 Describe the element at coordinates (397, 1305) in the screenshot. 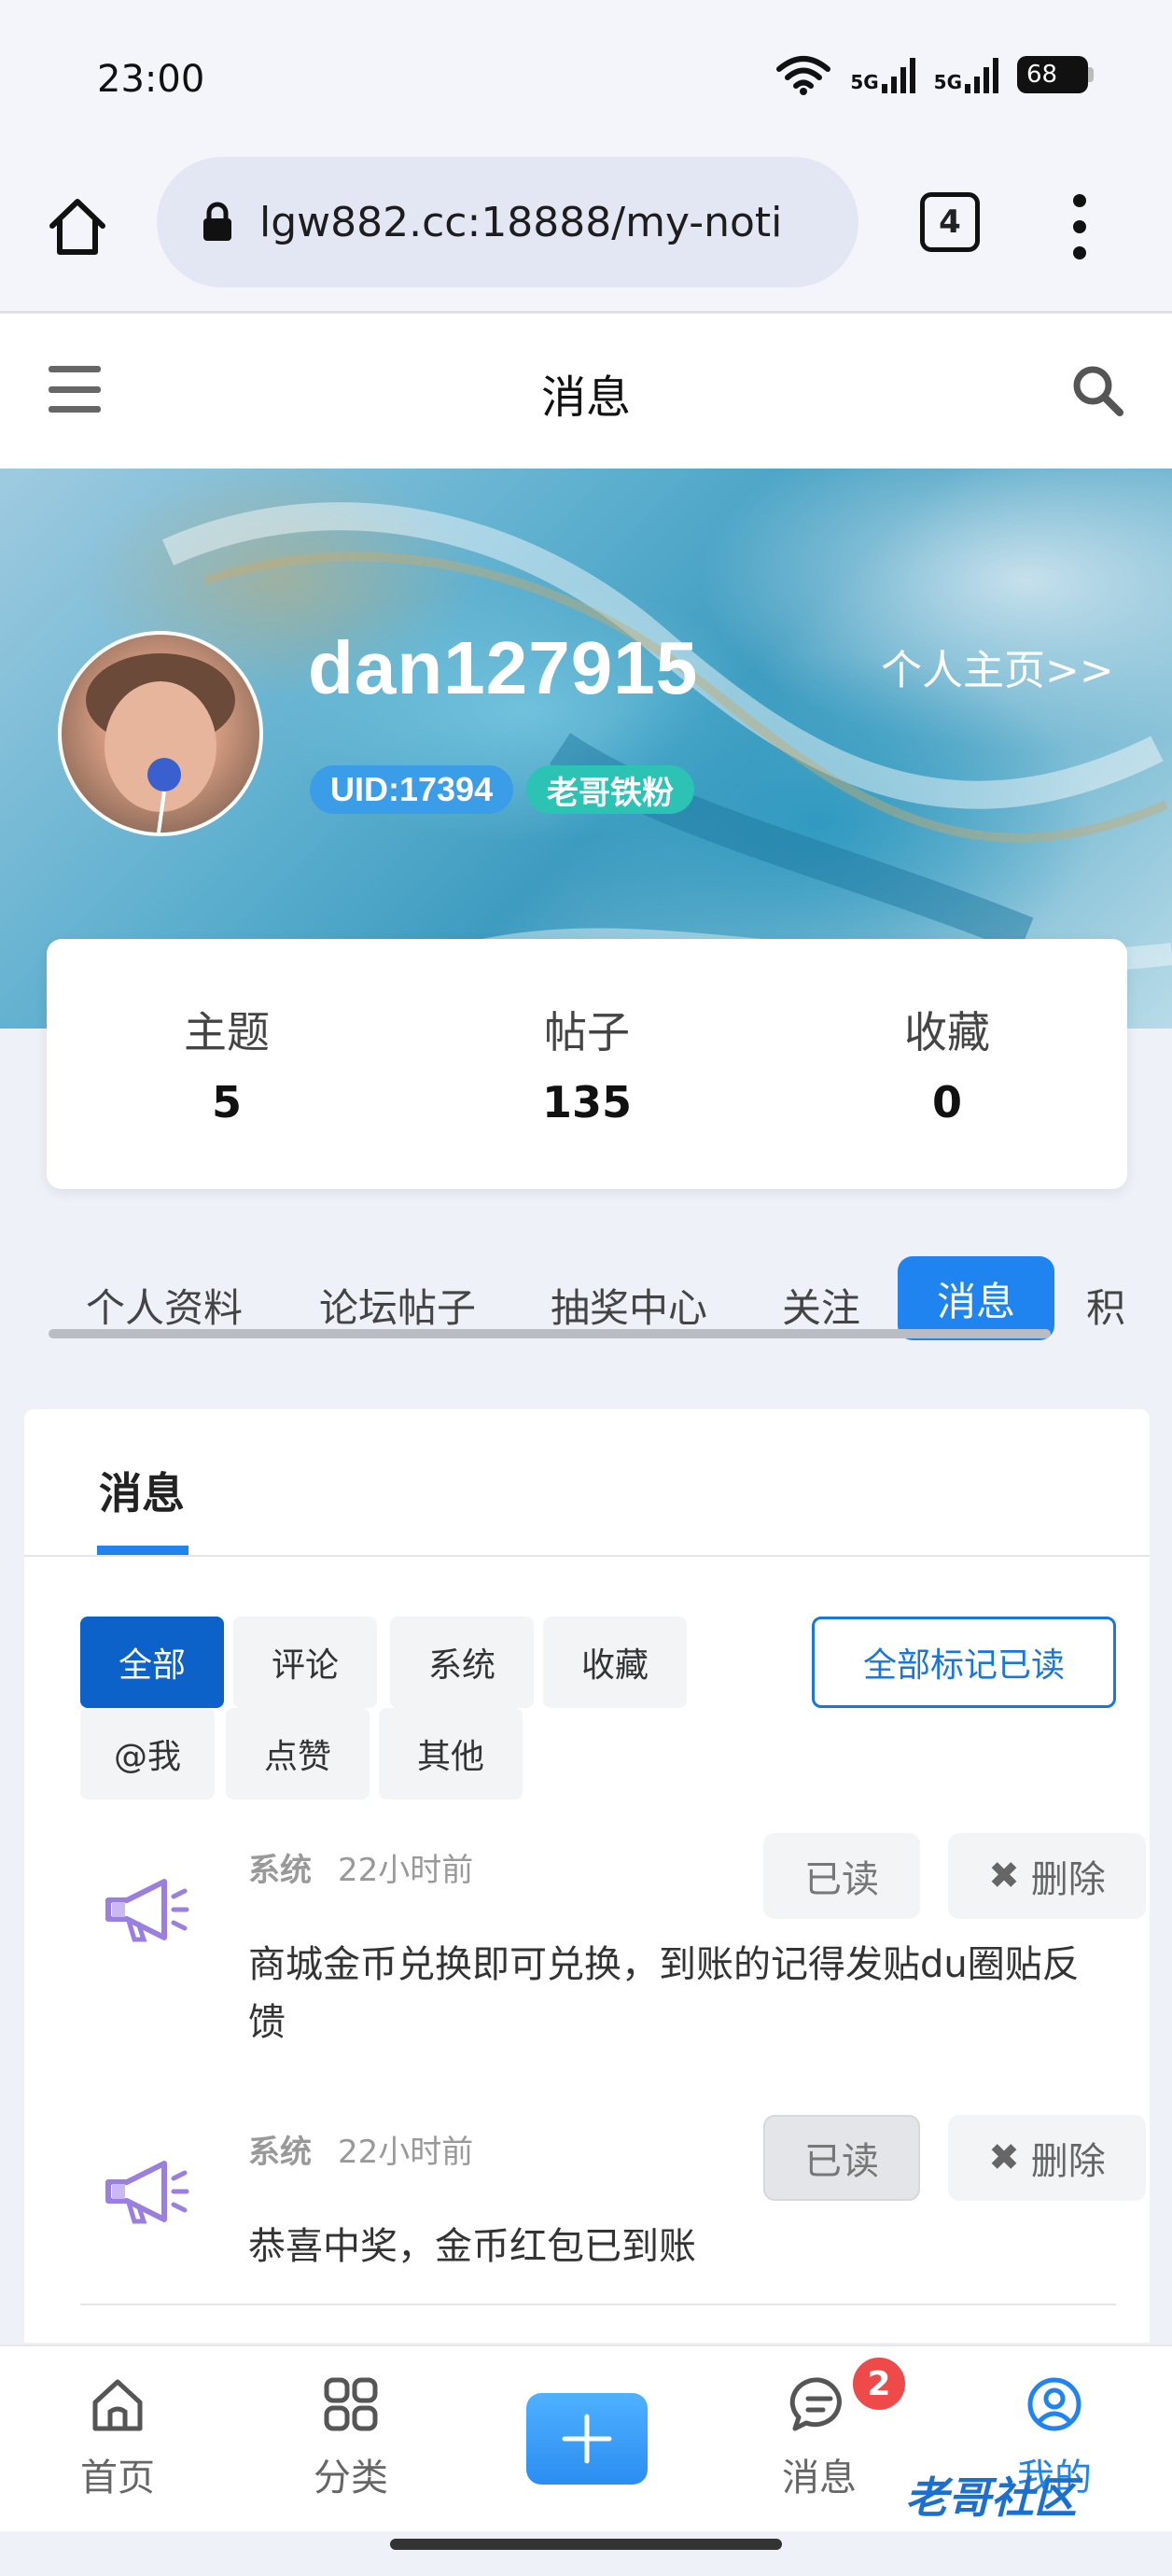

I see `tab-forum-posts: 论坛帖子` at that location.